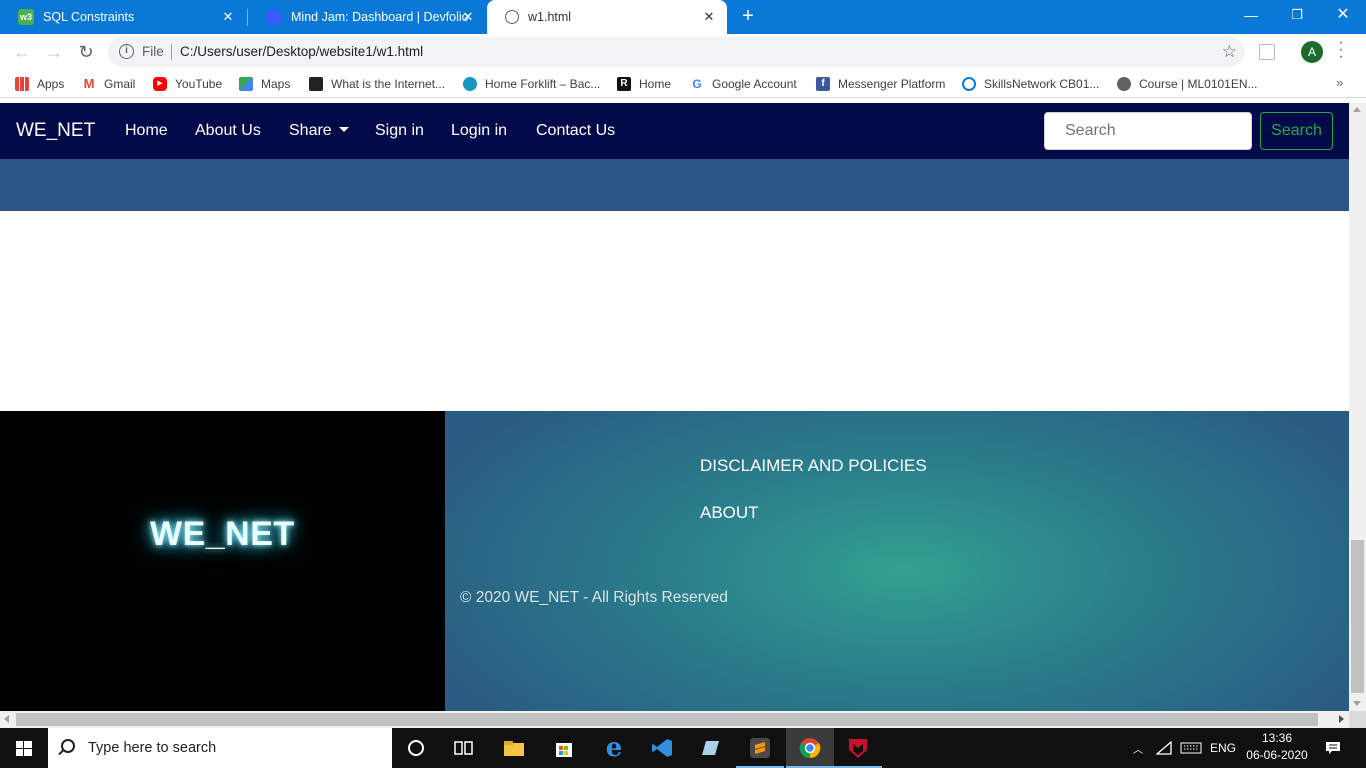 The image size is (1366, 768). Describe the element at coordinates (316, 84) in the screenshot. I see `bookmark-icon` at that location.